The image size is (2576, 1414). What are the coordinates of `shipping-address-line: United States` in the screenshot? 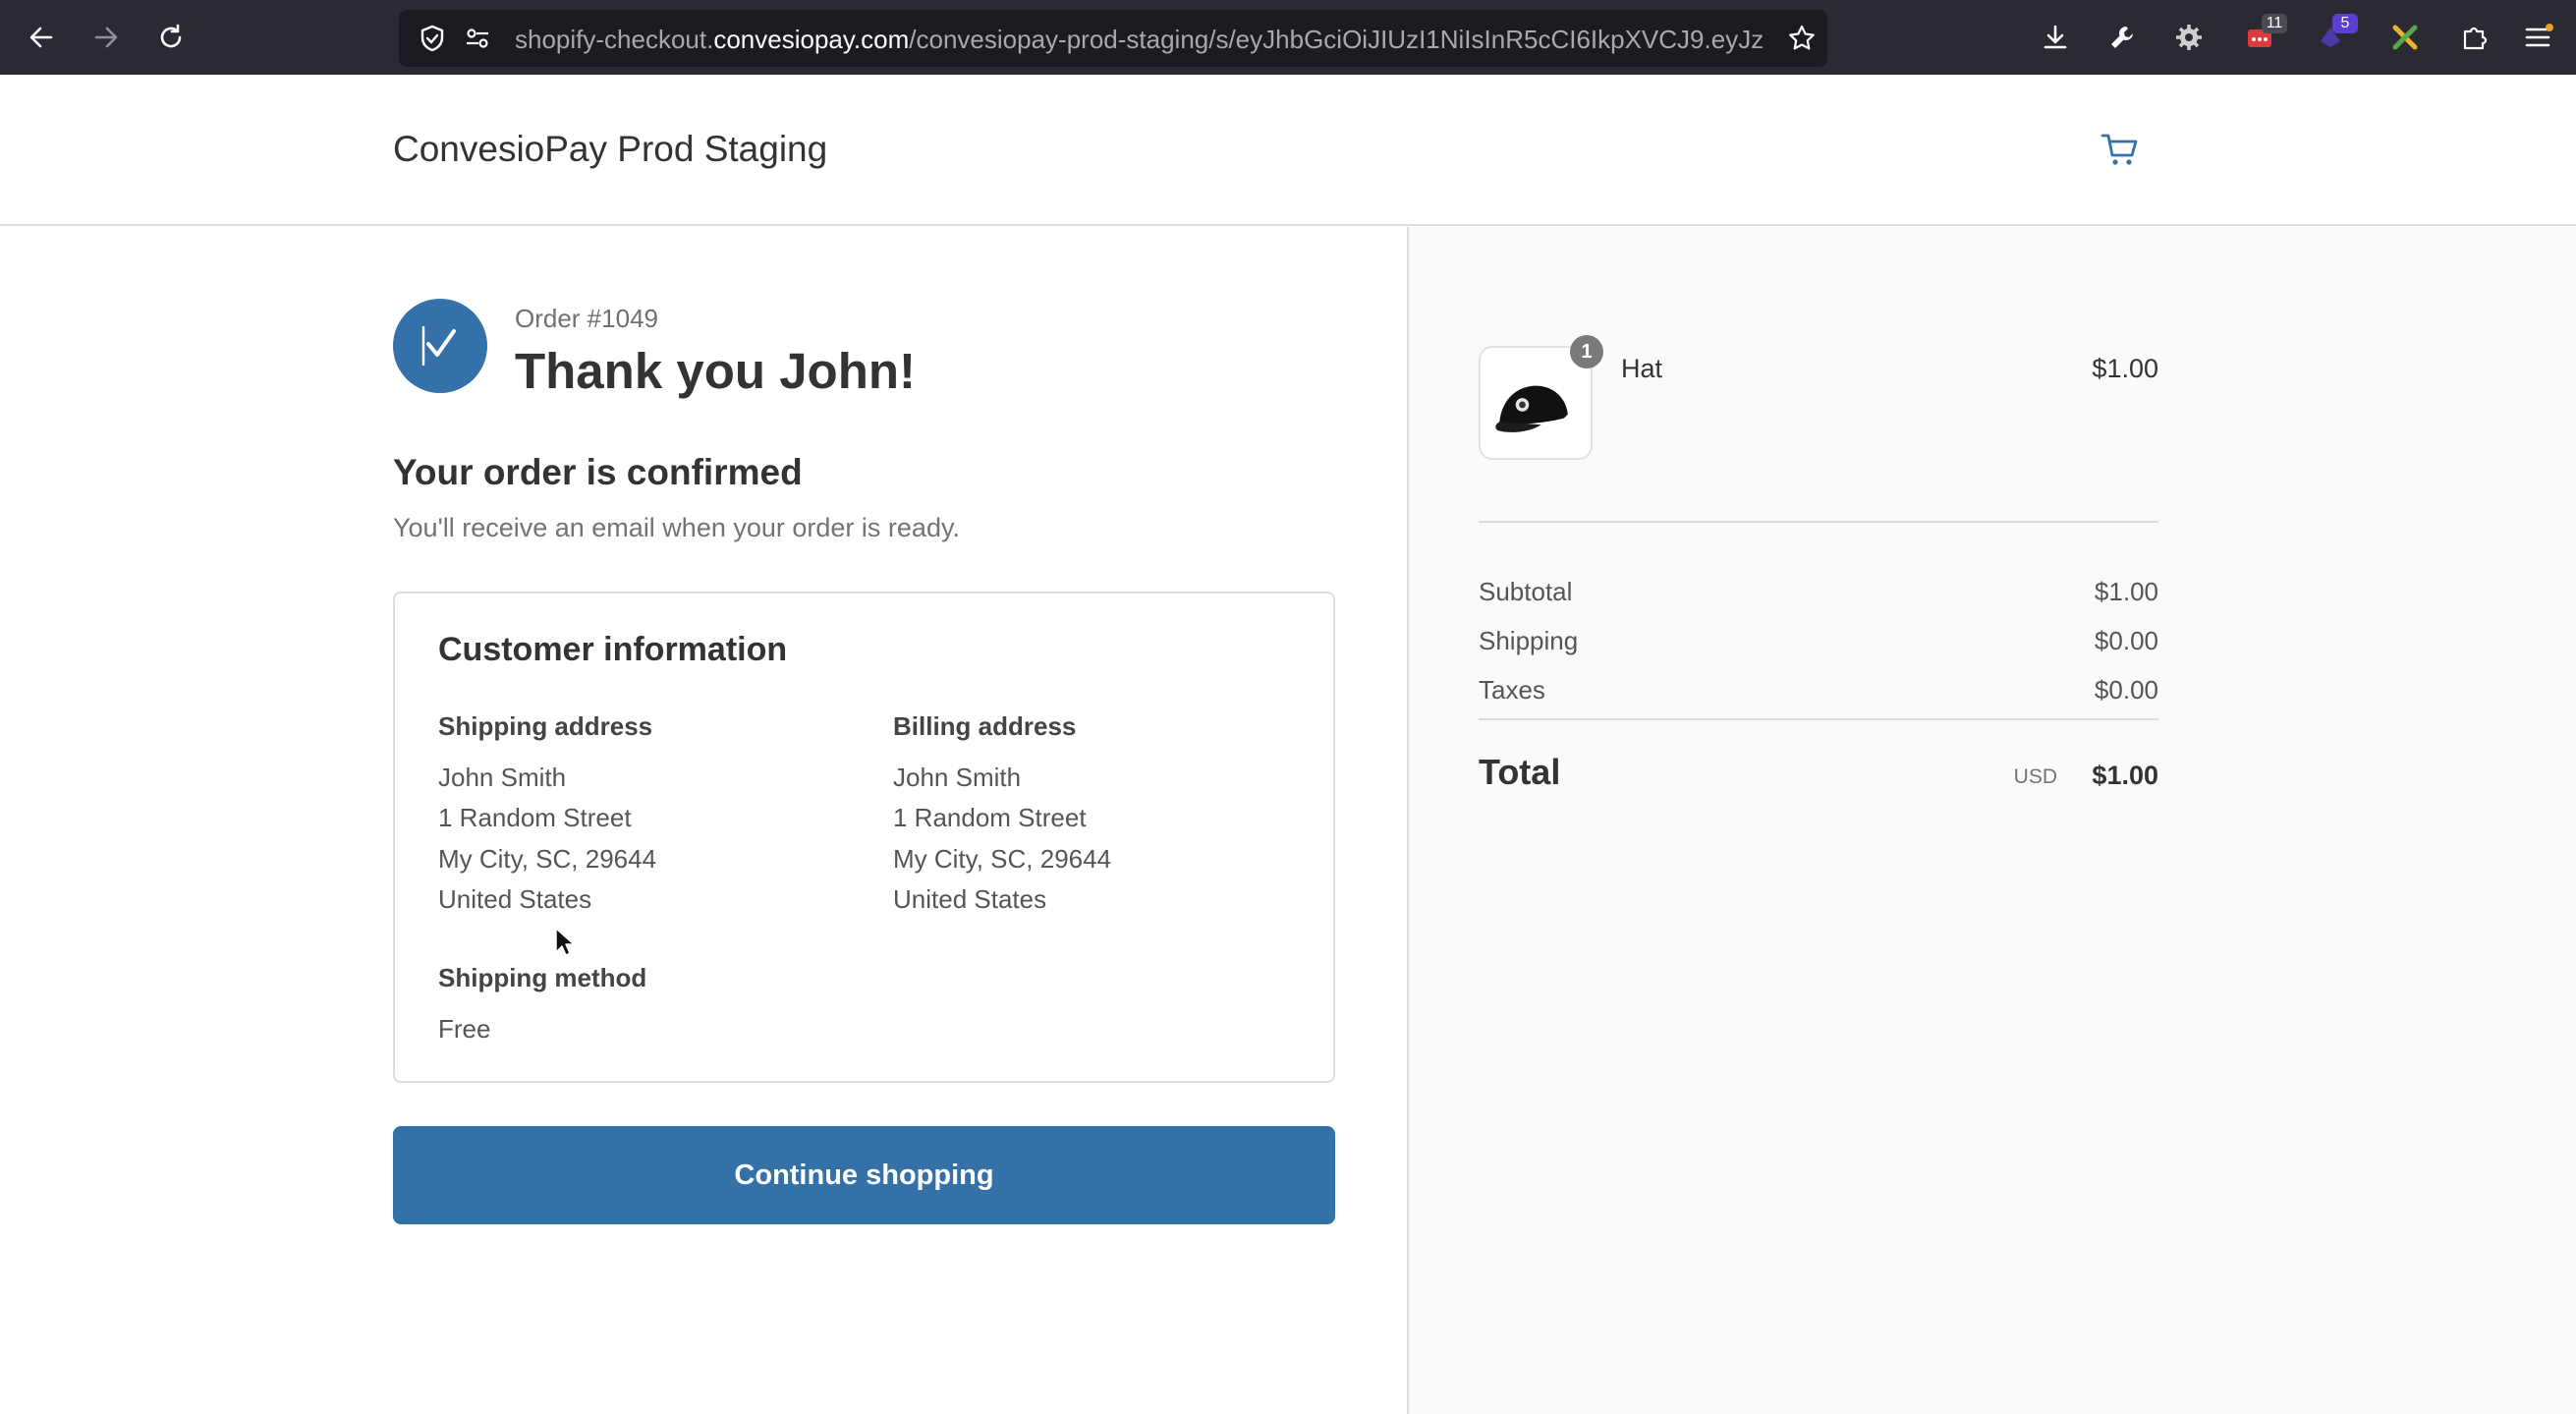 It's located at (515, 899).